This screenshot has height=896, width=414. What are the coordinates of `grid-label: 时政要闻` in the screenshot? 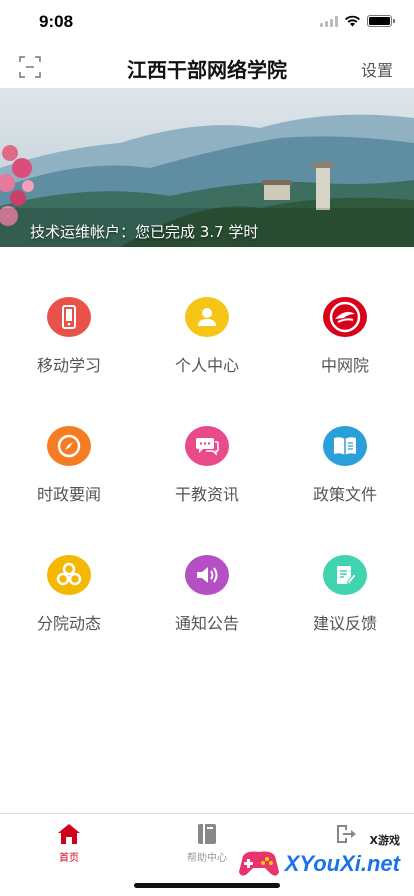 It's located at (68, 494).